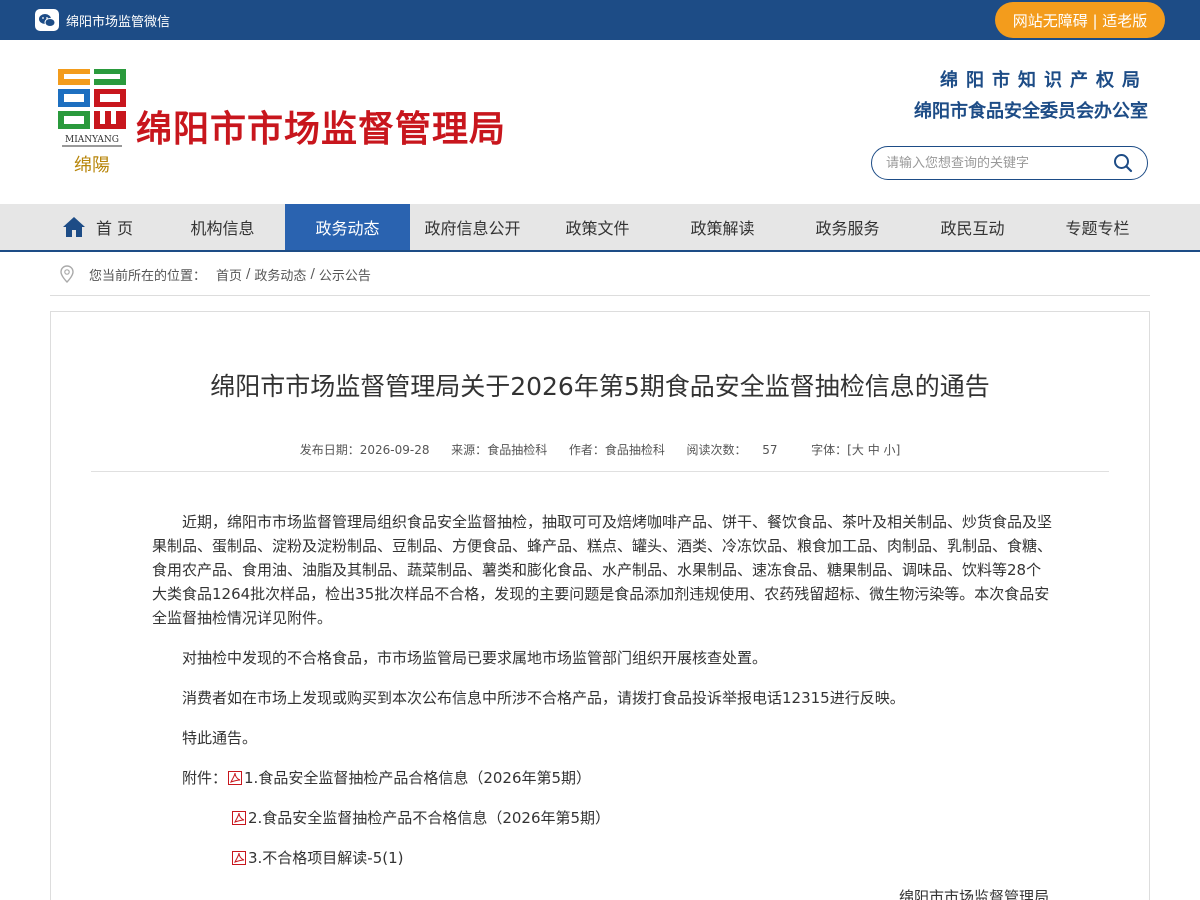 This screenshot has height=900, width=1200. What do you see at coordinates (586, 450) in the screenshot?
I see `author-label: 作者：` at bounding box center [586, 450].